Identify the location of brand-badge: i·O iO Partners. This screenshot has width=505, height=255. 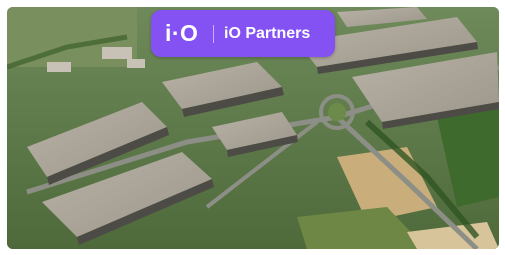
(243, 33).